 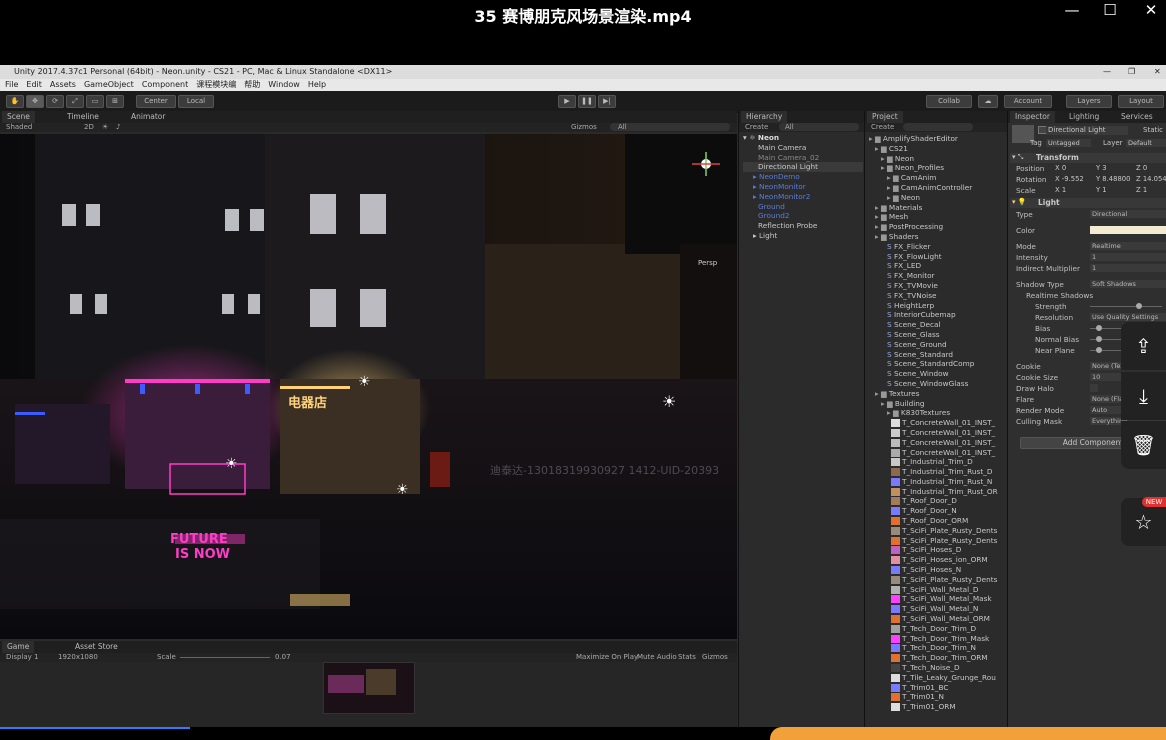 What do you see at coordinates (935, 688) in the screenshot?
I see `project-item: T_Trim01_BC` at bounding box center [935, 688].